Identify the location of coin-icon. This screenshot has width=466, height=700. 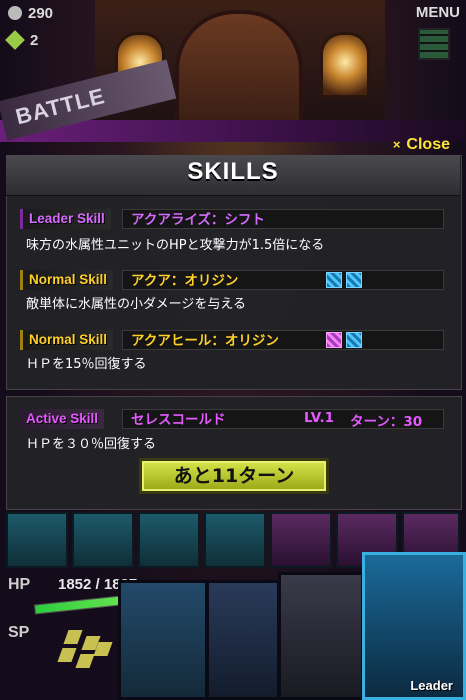
(15, 13).